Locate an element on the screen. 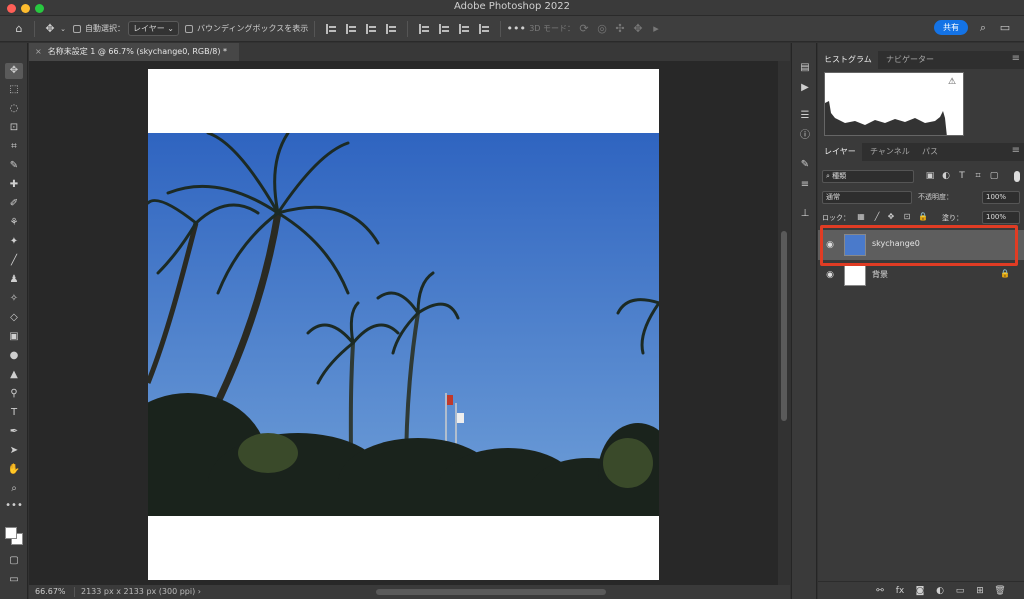  stamp-tool-icon: ♟ is located at coordinates (14, 280).